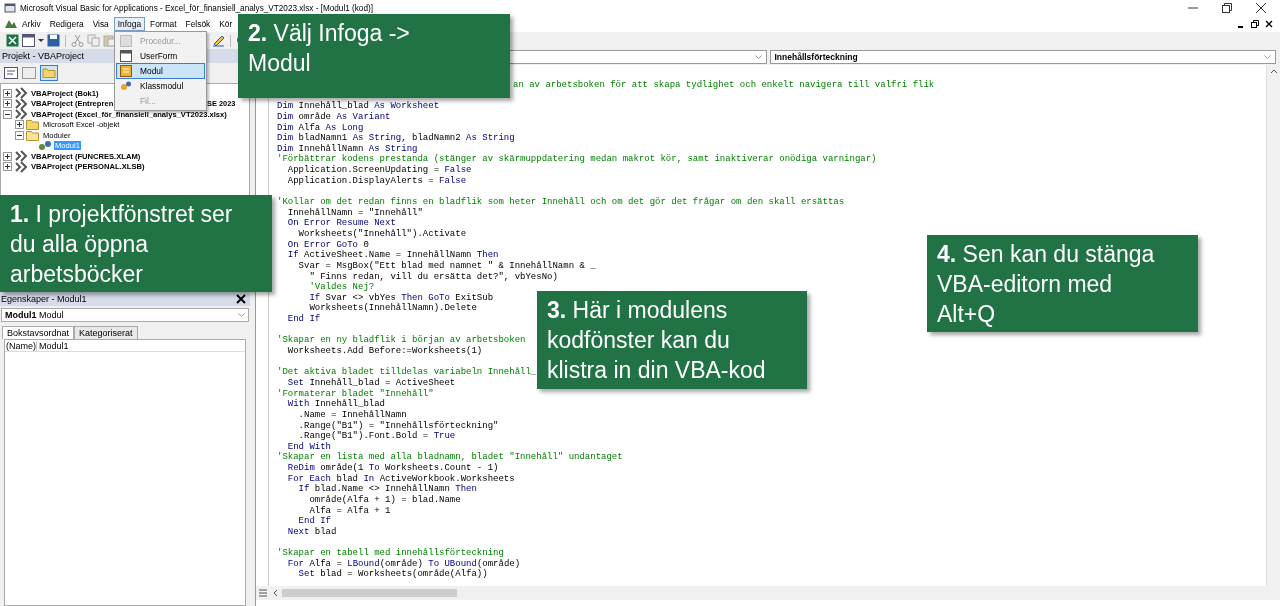 This screenshot has height=606, width=1280. Describe the element at coordinates (369, 593) in the screenshot. I see `scrollbar-thumb` at that location.